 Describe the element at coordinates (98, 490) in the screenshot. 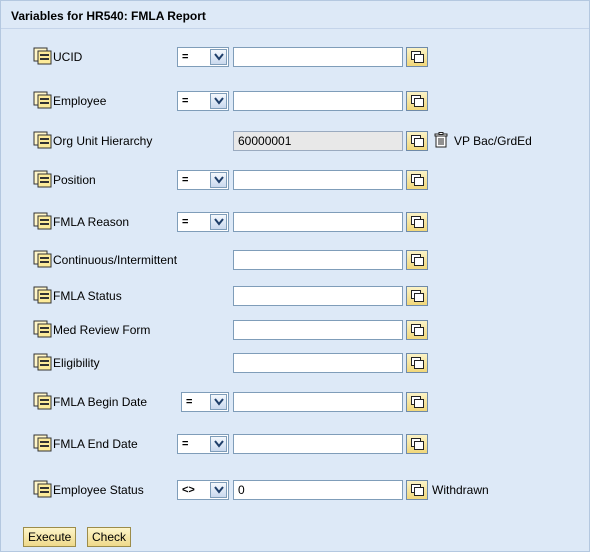

I see `variable-label-employee-status: Employee Status` at that location.